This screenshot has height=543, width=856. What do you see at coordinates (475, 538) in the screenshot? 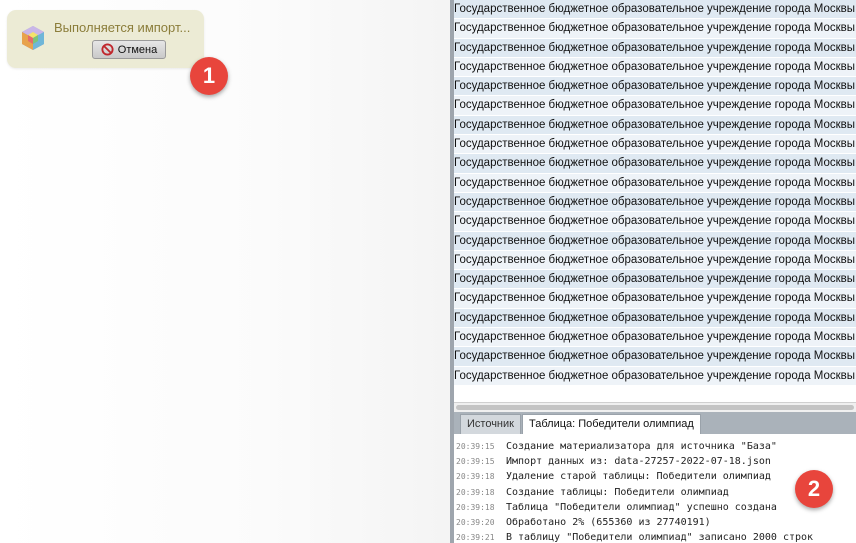
I see `log-timestamp: 20:39:21` at bounding box center [475, 538].